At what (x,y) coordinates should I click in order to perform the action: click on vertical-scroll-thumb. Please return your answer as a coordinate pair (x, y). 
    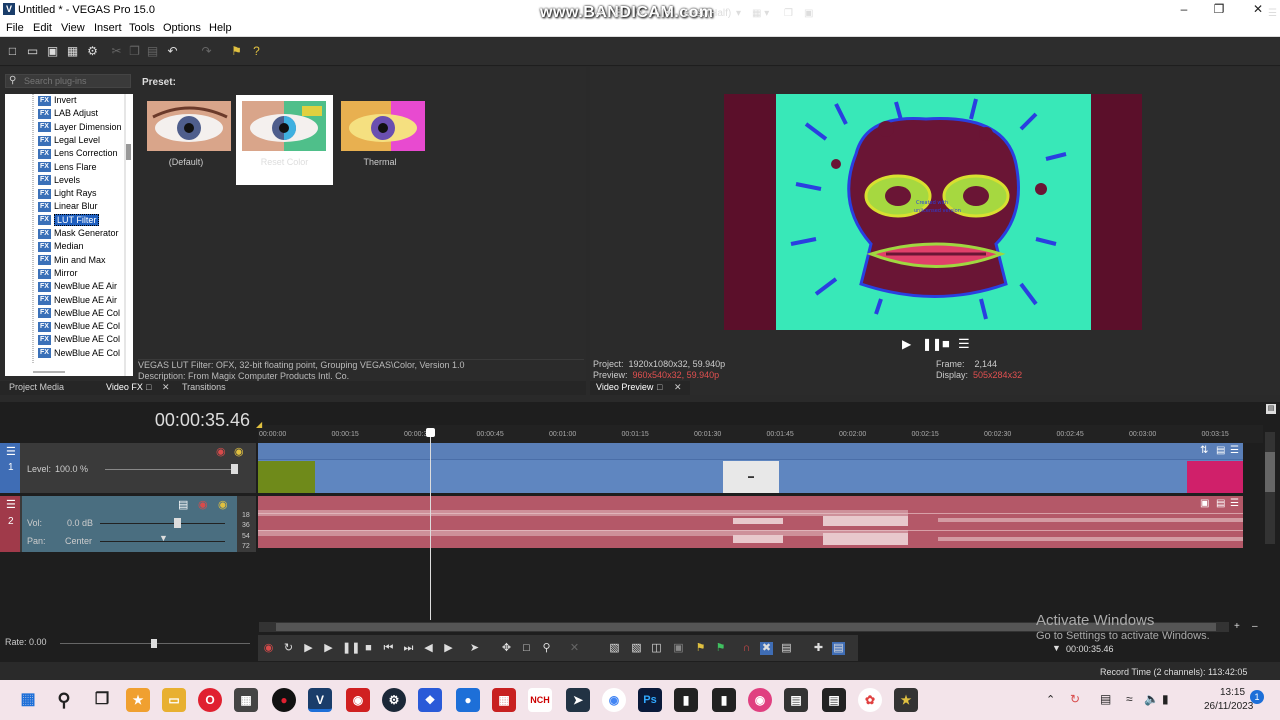
    Looking at the image, I should click on (1270, 472).